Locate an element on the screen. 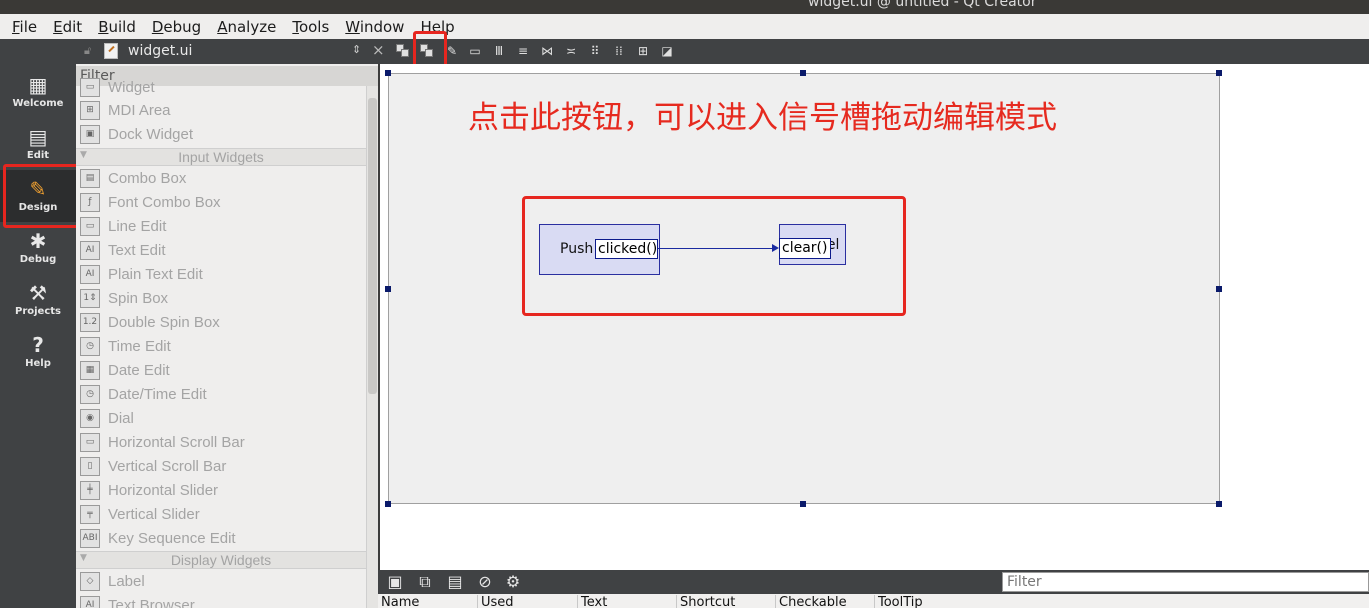  window-title: widget.ui @ untitled - Qt Creator is located at coordinates (922, 5).